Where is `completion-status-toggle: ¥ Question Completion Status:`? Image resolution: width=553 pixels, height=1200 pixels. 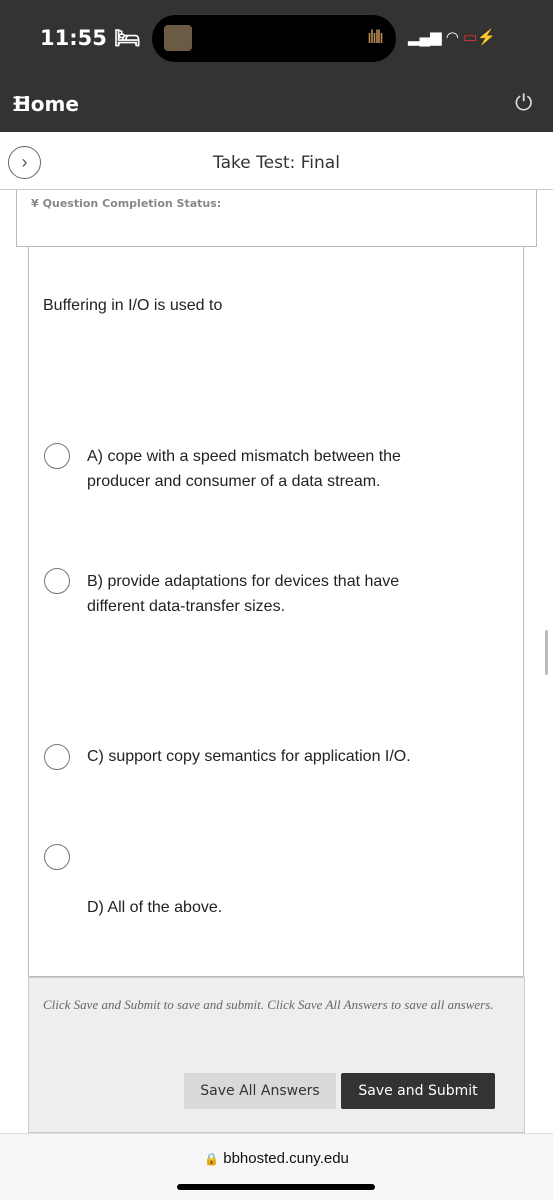 completion-status-toggle: ¥ Question Completion Status: is located at coordinates (128, 202).